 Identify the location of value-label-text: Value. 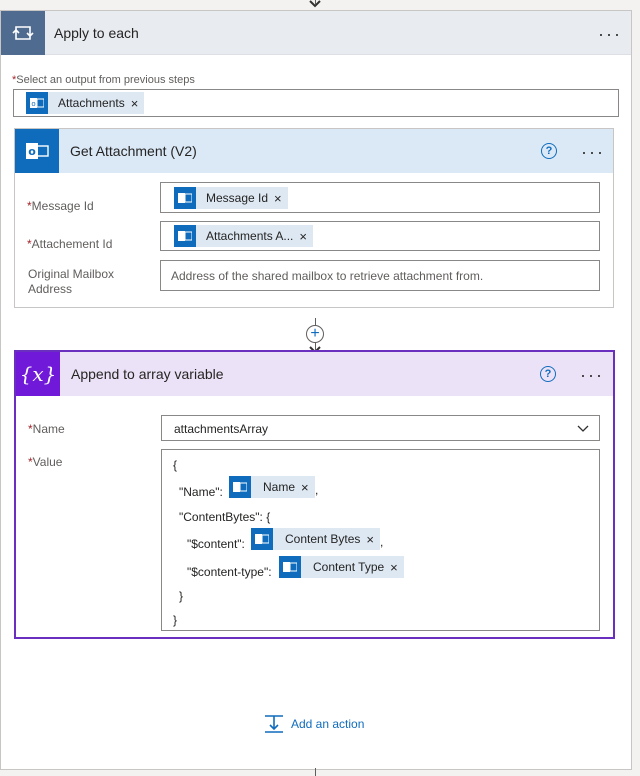
(47, 462).